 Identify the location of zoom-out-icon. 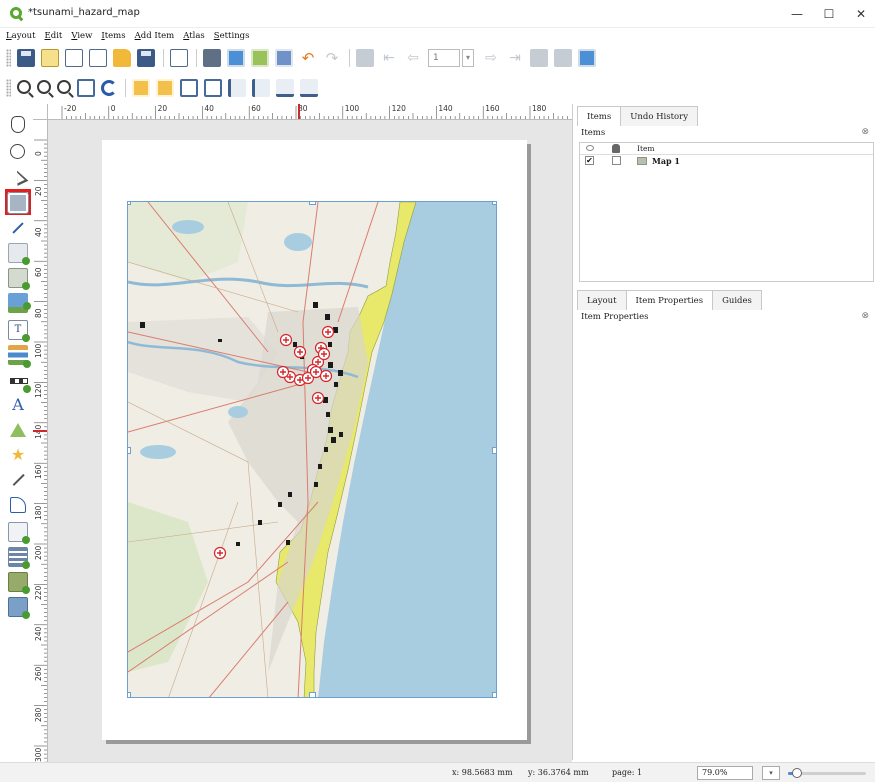
(44, 87).